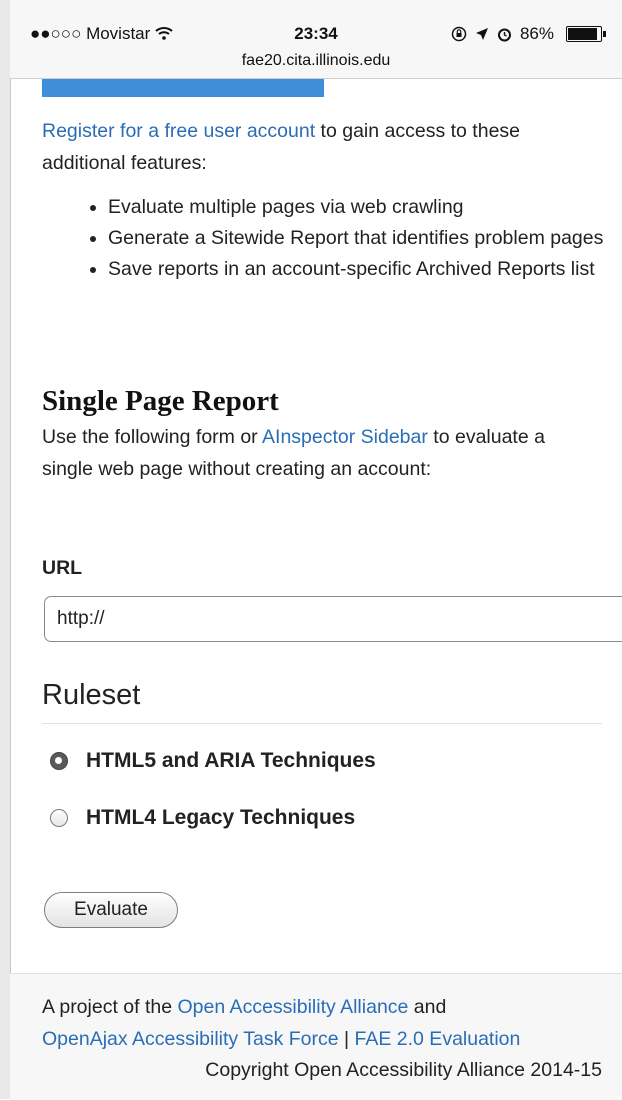 This screenshot has width=622, height=1100. I want to click on status-icons: 86%, so click(528, 34).